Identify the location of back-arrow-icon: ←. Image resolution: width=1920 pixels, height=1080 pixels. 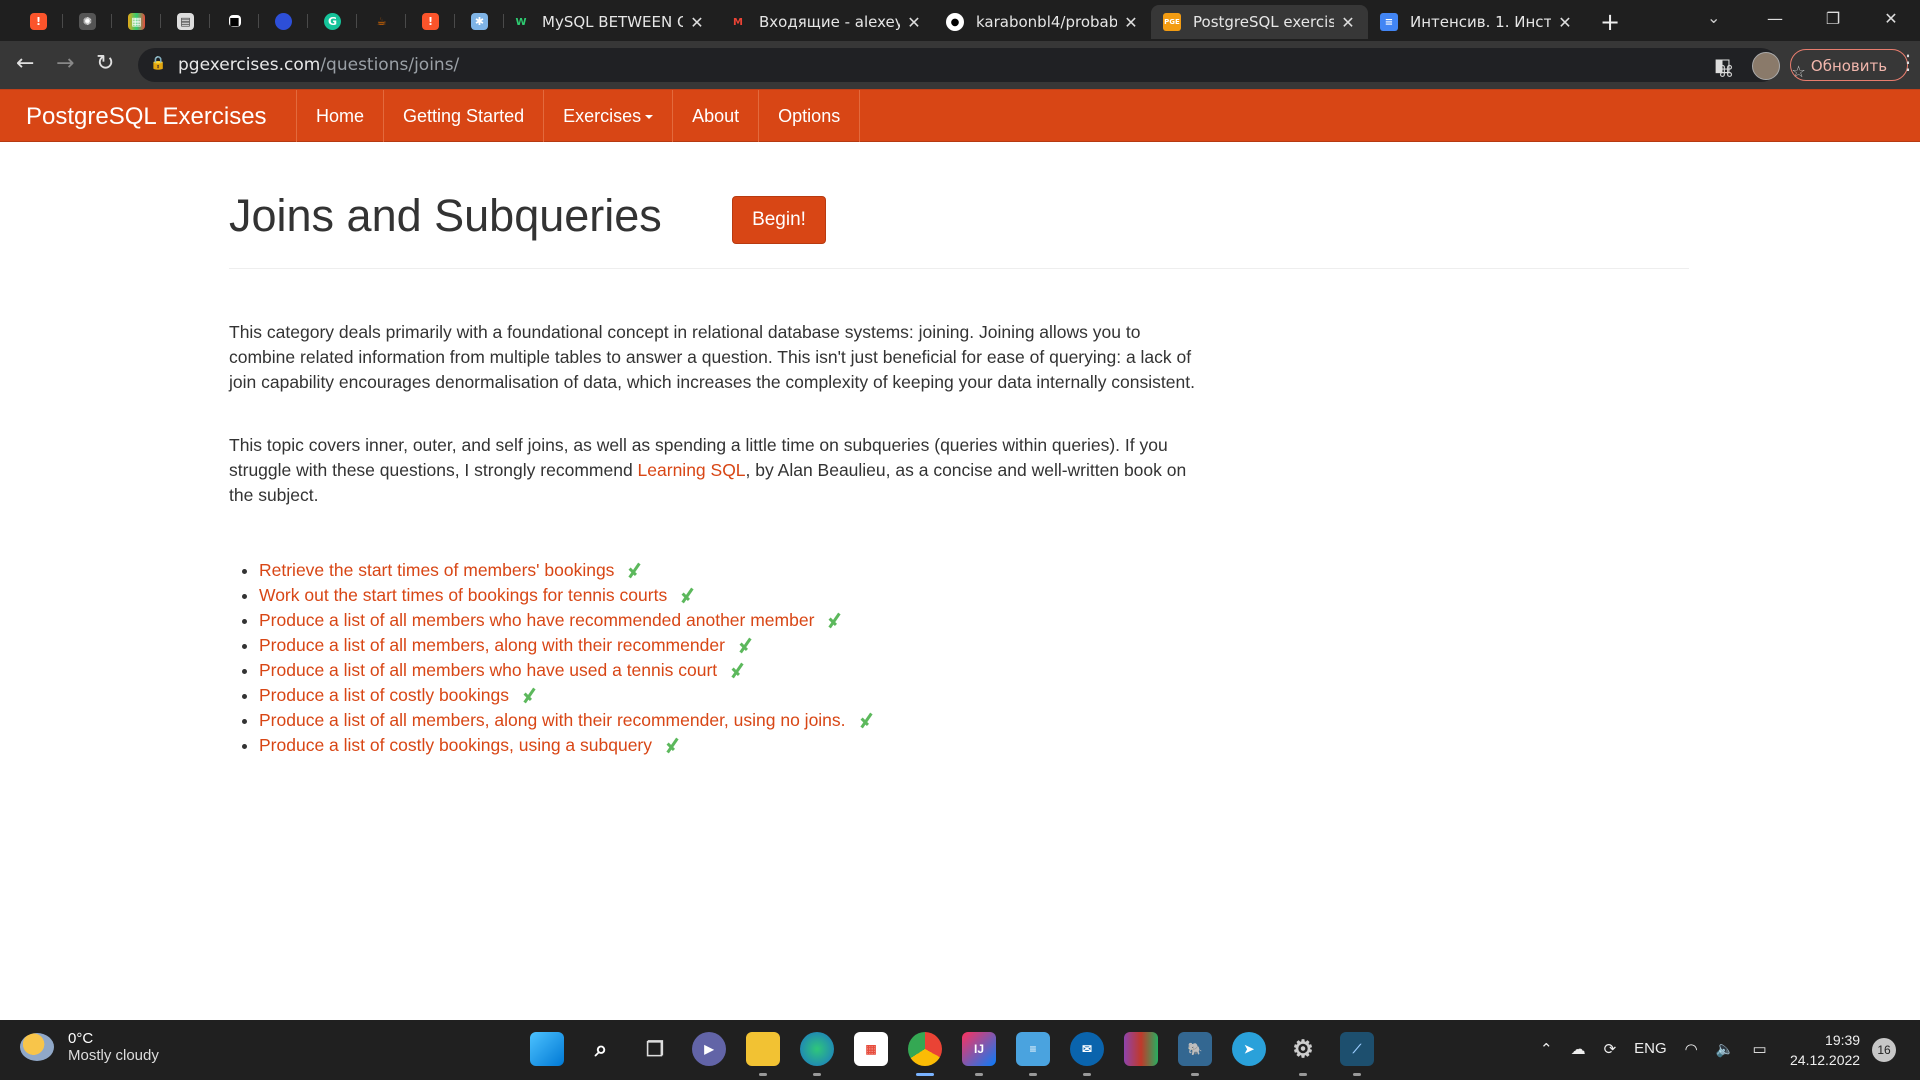
(25, 63).